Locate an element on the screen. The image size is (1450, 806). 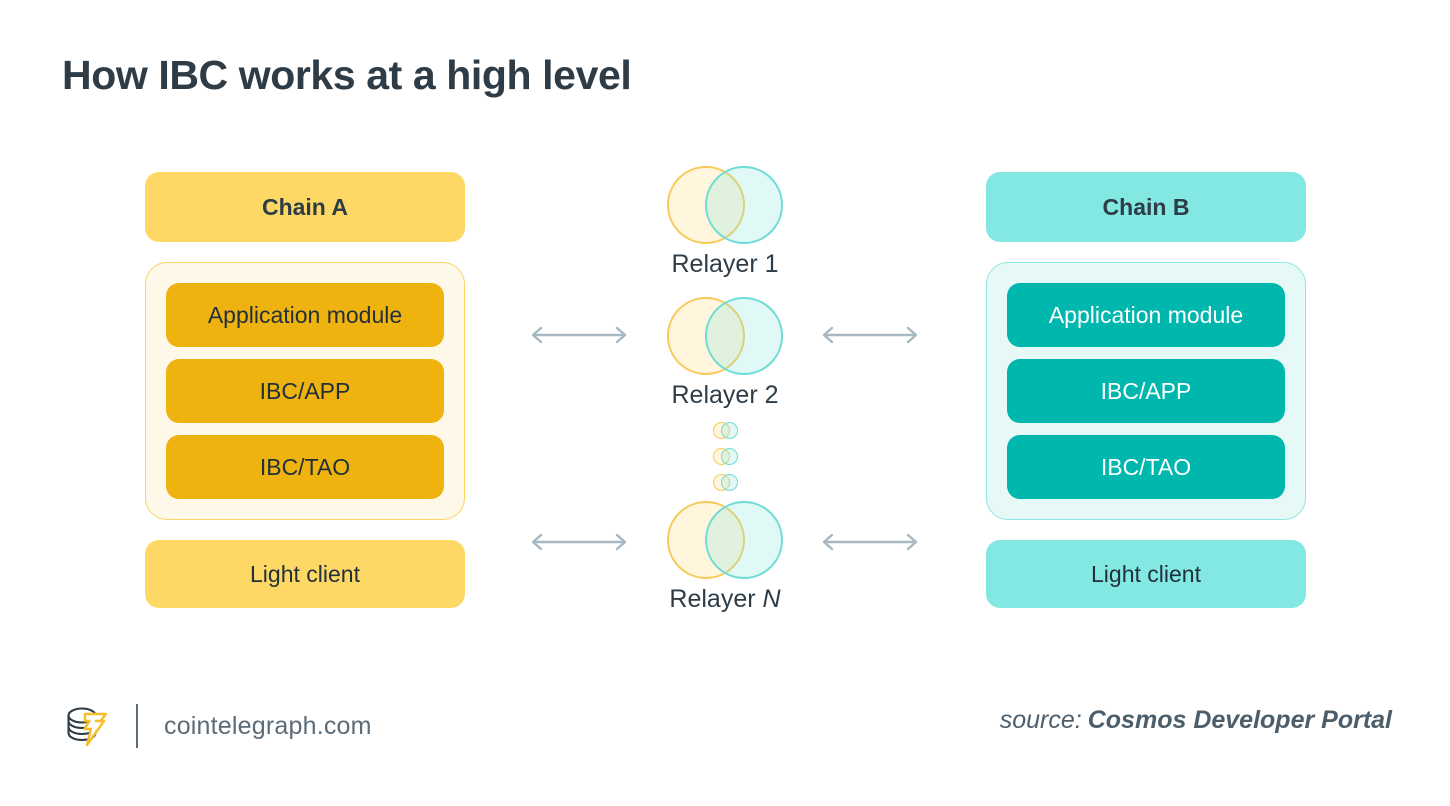
relayer-1-label: Relayer 1 is located at coordinates (725, 264).